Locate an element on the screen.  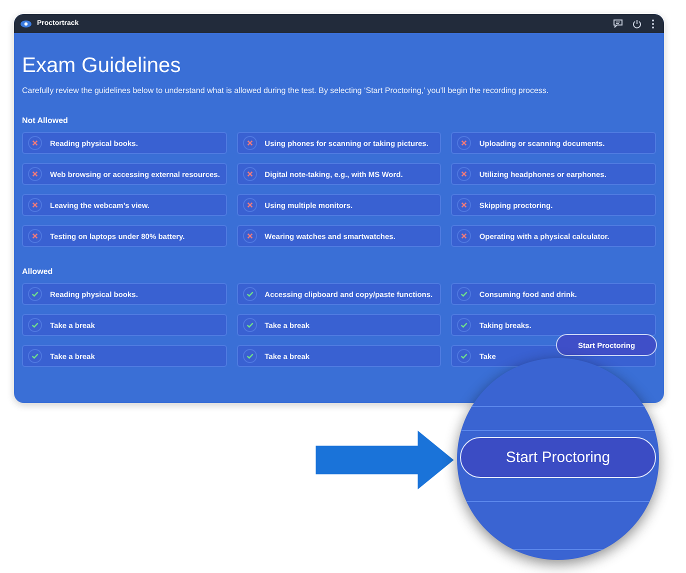
power-icon is located at coordinates (637, 23).